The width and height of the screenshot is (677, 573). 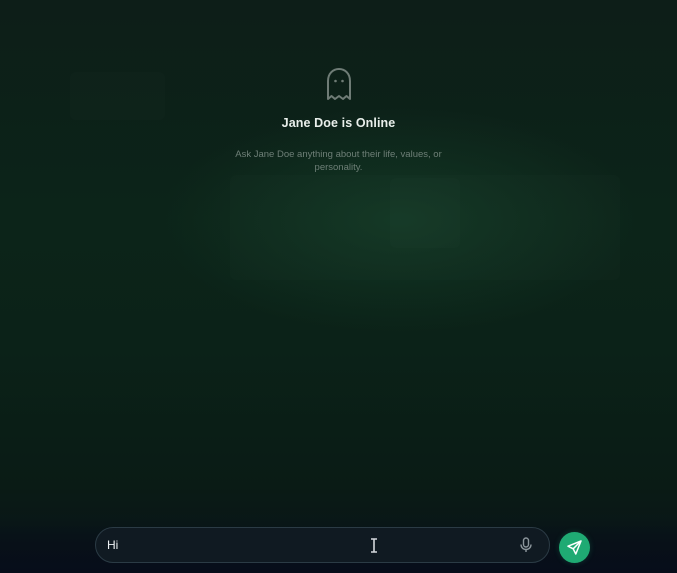 I want to click on message-composer, so click(x=322, y=545).